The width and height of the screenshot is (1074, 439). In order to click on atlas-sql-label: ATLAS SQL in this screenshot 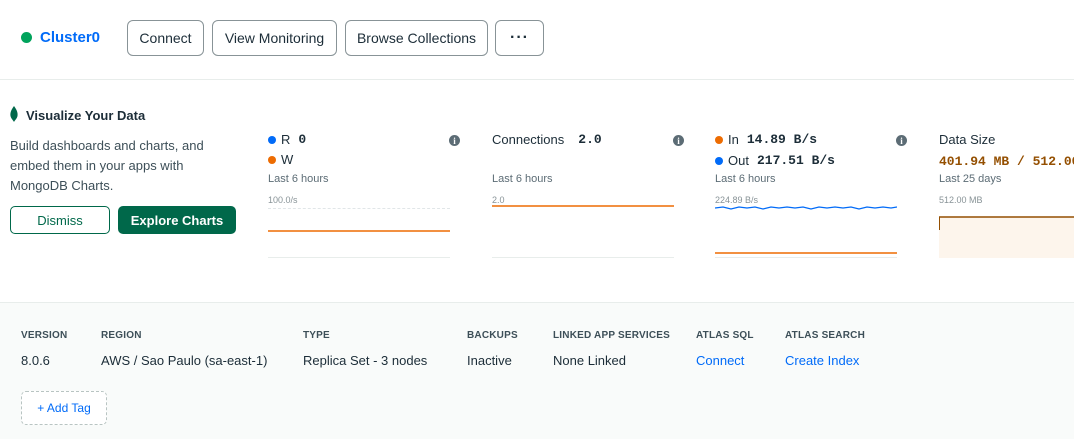, I will do `click(725, 335)`.